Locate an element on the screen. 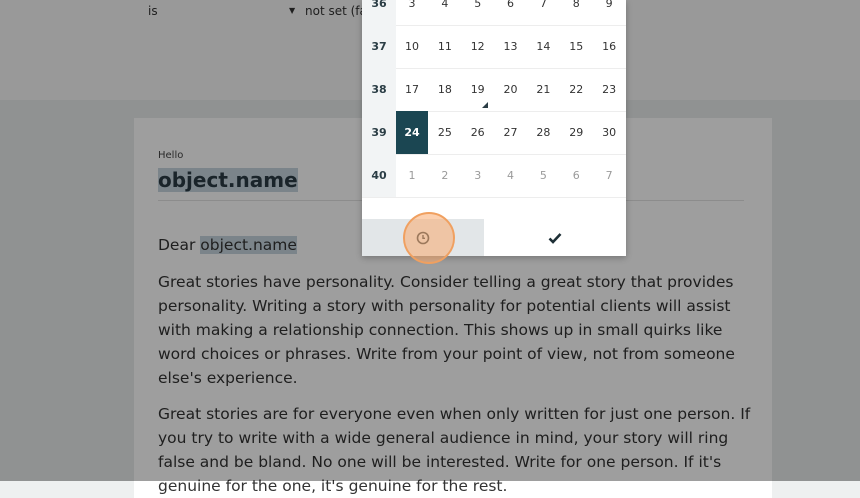 The width and height of the screenshot is (860, 498). day-cell: 12 is located at coordinates (478, 46).